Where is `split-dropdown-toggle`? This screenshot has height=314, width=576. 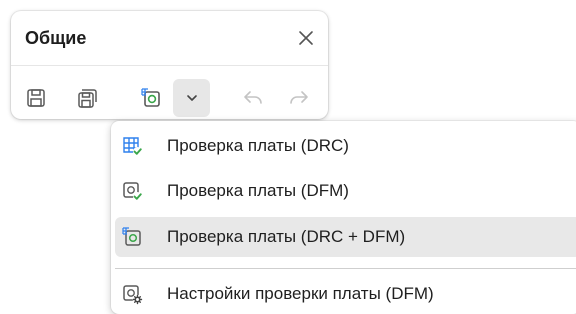
split-dropdown-toggle is located at coordinates (191, 98).